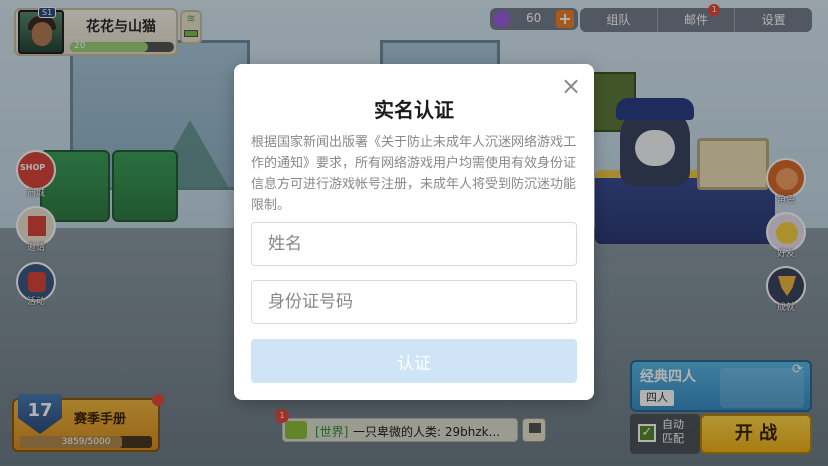 The width and height of the screenshot is (828, 466). I want to click on verify-button: 认证, so click(414, 361).